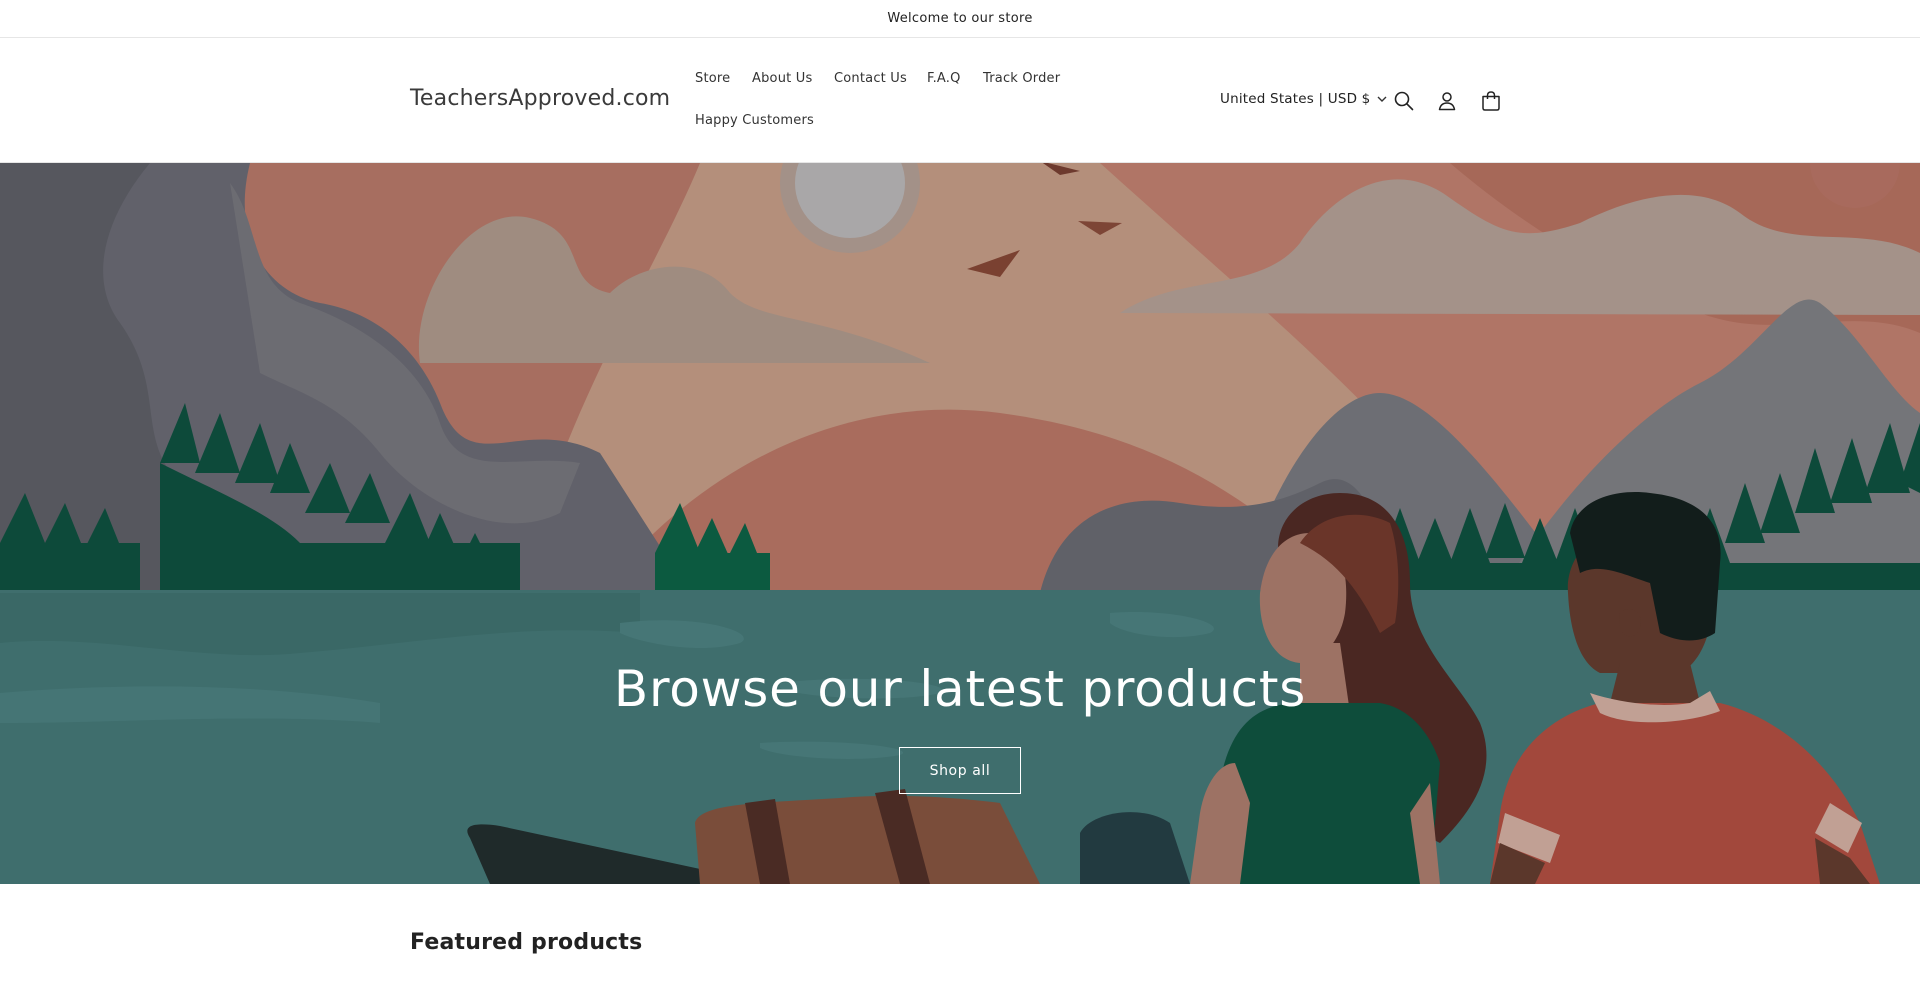  What do you see at coordinates (1447, 101) in the screenshot?
I see `account-icon` at bounding box center [1447, 101].